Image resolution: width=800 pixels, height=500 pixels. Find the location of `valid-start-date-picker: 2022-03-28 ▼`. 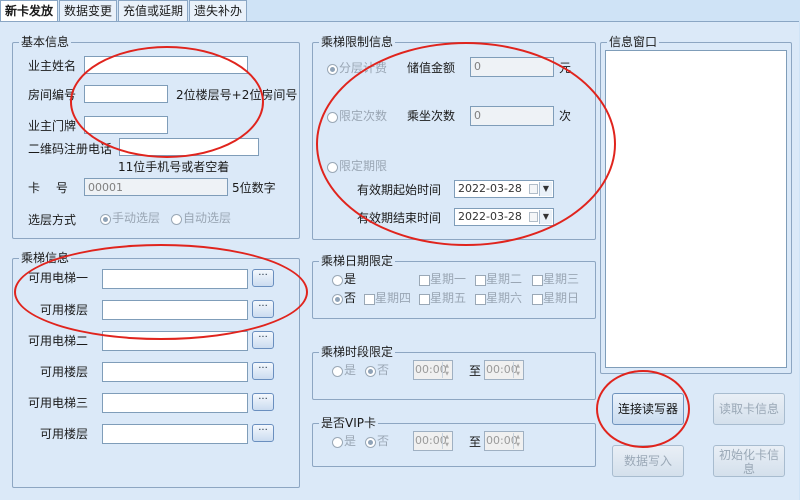

valid-start-date-picker: 2022-03-28 ▼ is located at coordinates (504, 189).